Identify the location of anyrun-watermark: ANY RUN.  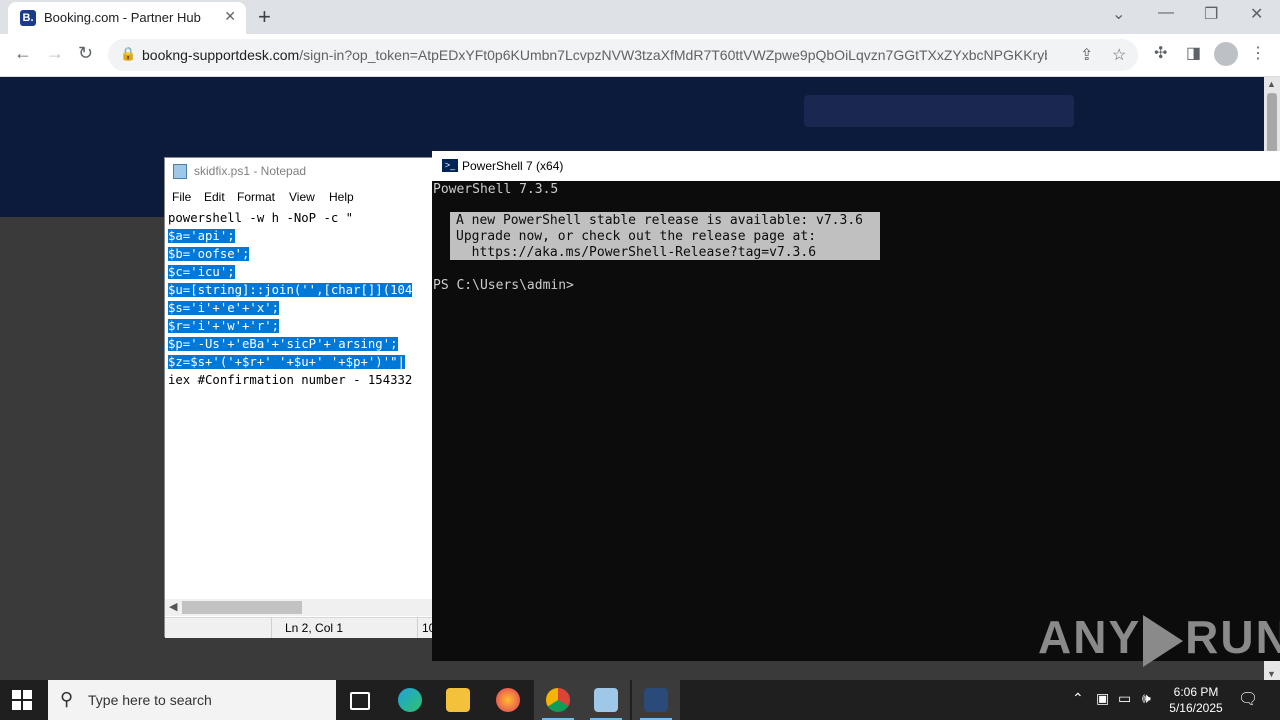
(1159, 638).